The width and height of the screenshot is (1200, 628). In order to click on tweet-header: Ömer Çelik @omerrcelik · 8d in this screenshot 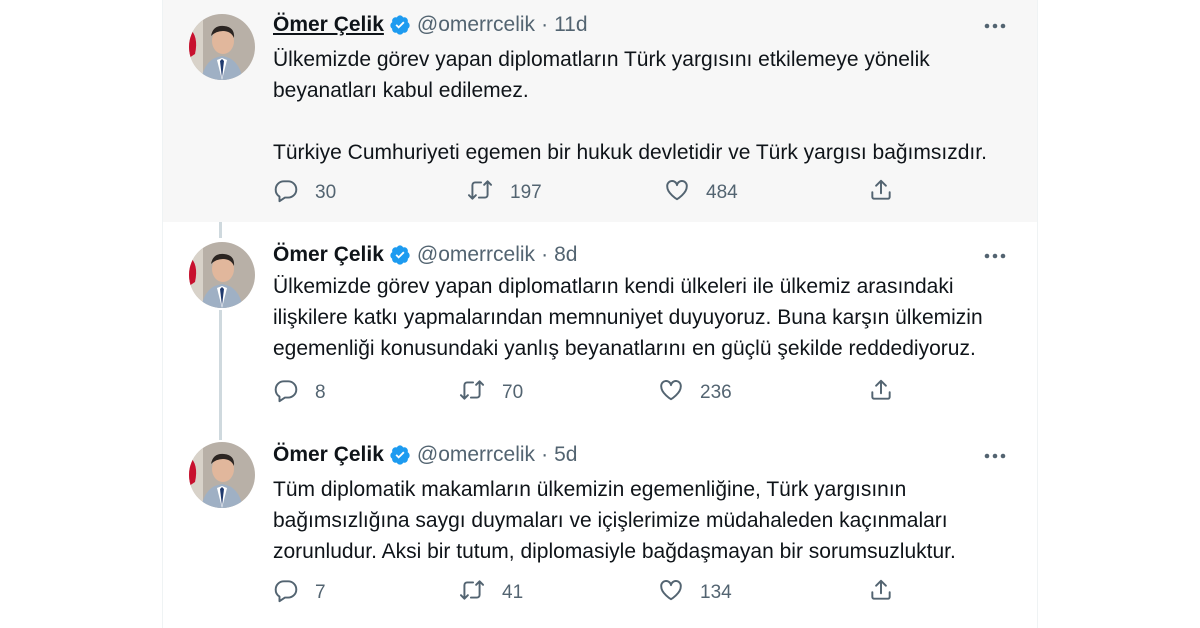, I will do `click(425, 255)`.